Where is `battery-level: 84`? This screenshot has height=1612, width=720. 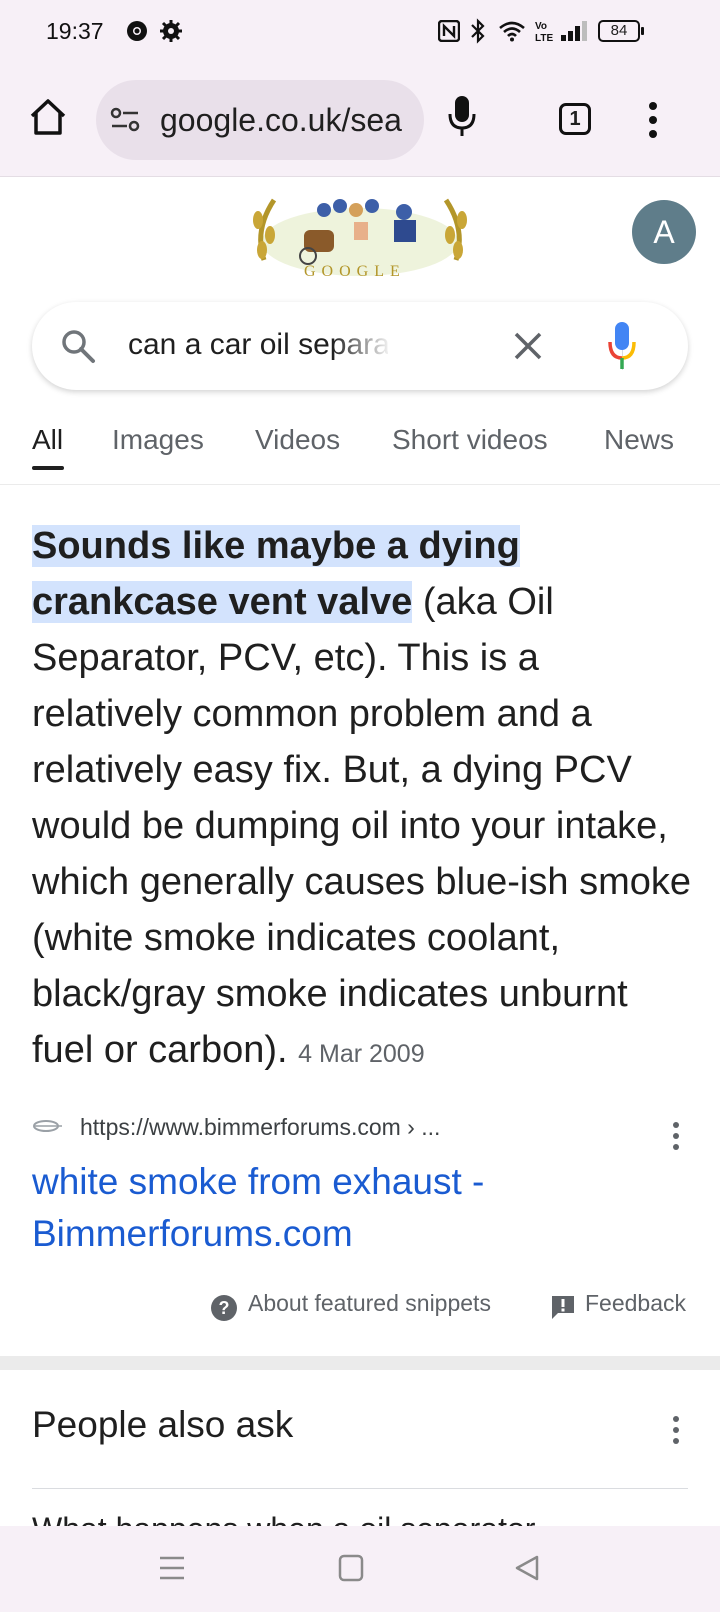
battery-level: 84 is located at coordinates (619, 30).